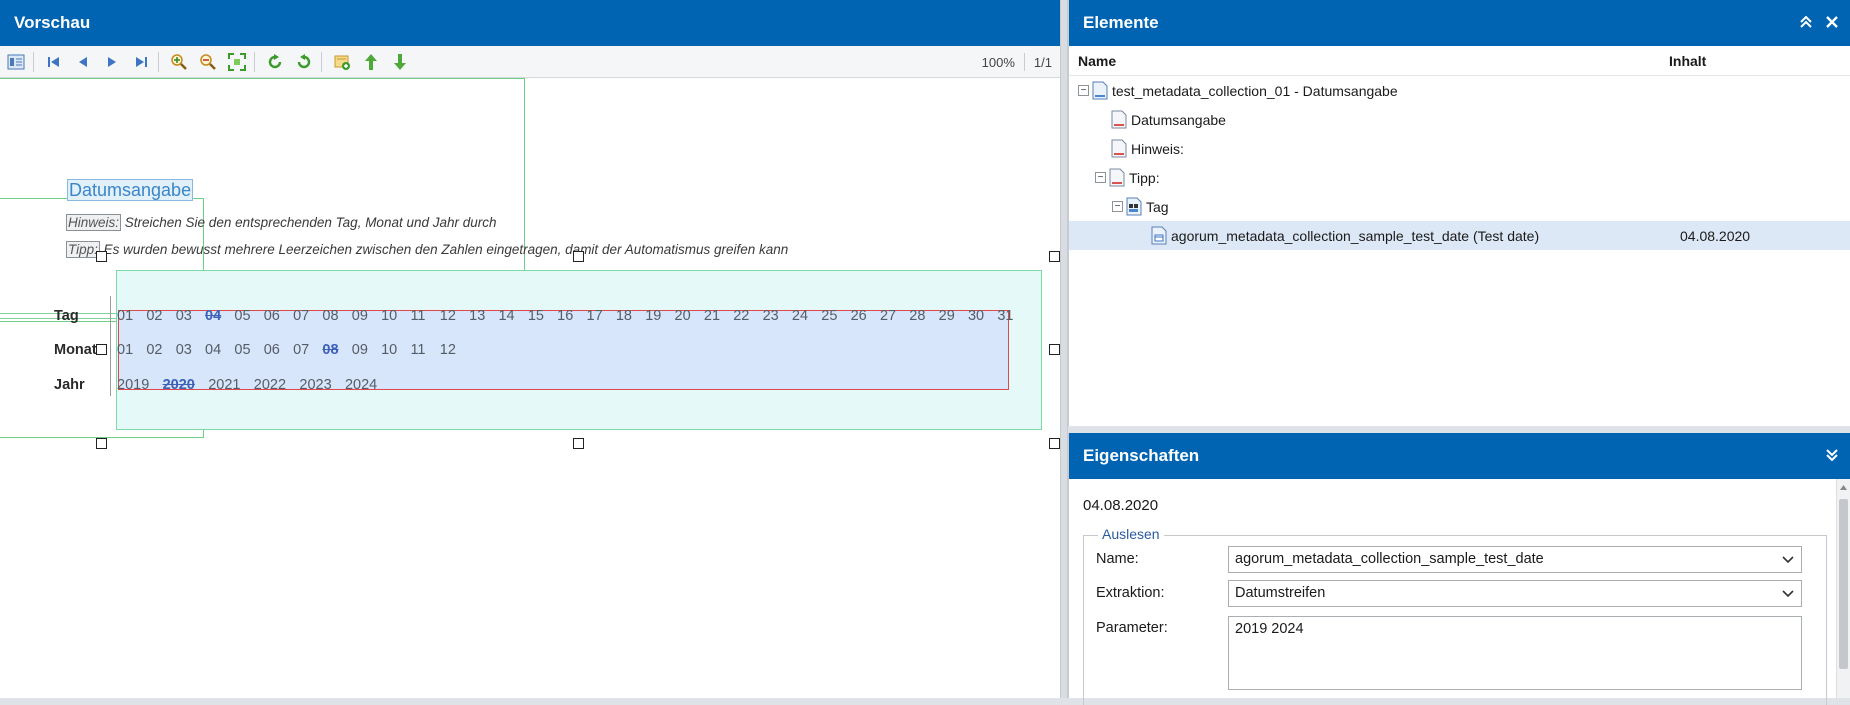 The width and height of the screenshot is (1850, 705). Describe the element at coordinates (101, 349) in the screenshot. I see `resize-handle-w` at that location.